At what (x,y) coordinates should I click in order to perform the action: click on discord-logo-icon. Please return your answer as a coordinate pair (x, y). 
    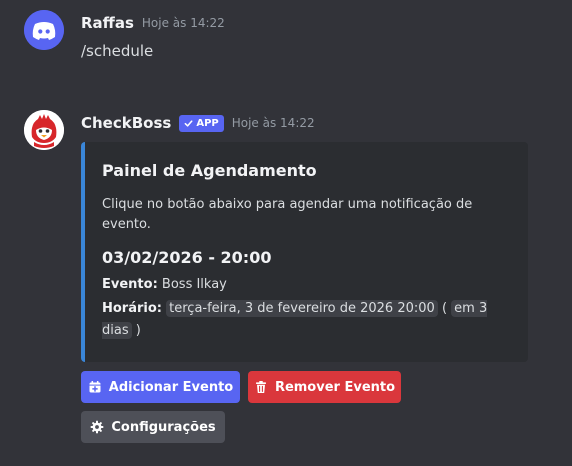
    Looking at the image, I should click on (44, 30).